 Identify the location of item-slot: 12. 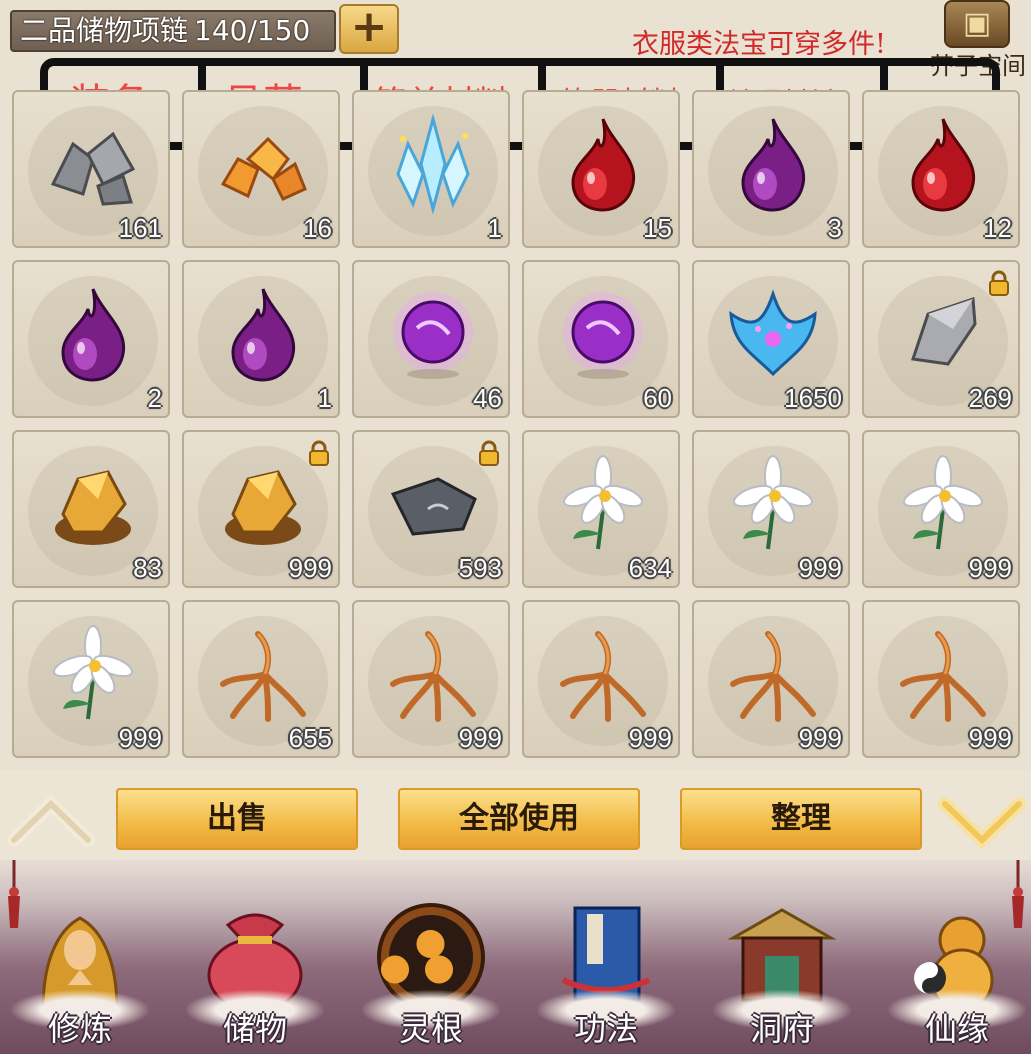
(941, 169).